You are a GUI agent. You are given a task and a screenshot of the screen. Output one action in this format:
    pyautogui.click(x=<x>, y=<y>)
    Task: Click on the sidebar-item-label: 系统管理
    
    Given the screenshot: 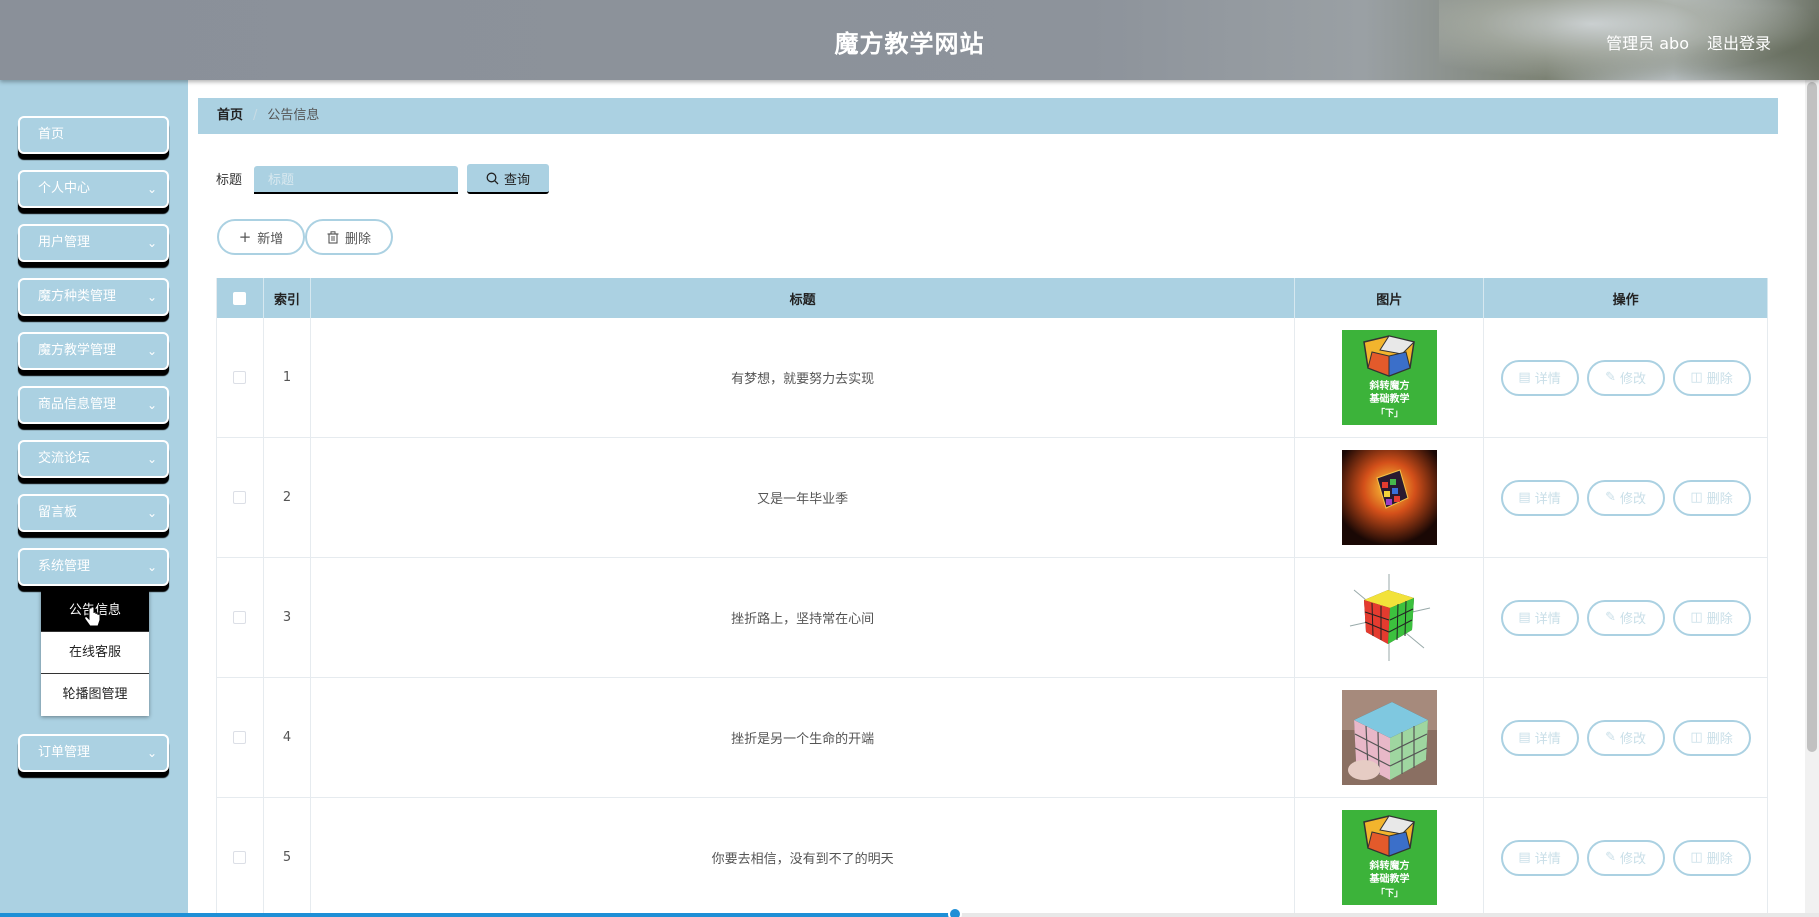 What is the action you would take?
    pyautogui.click(x=64, y=566)
    